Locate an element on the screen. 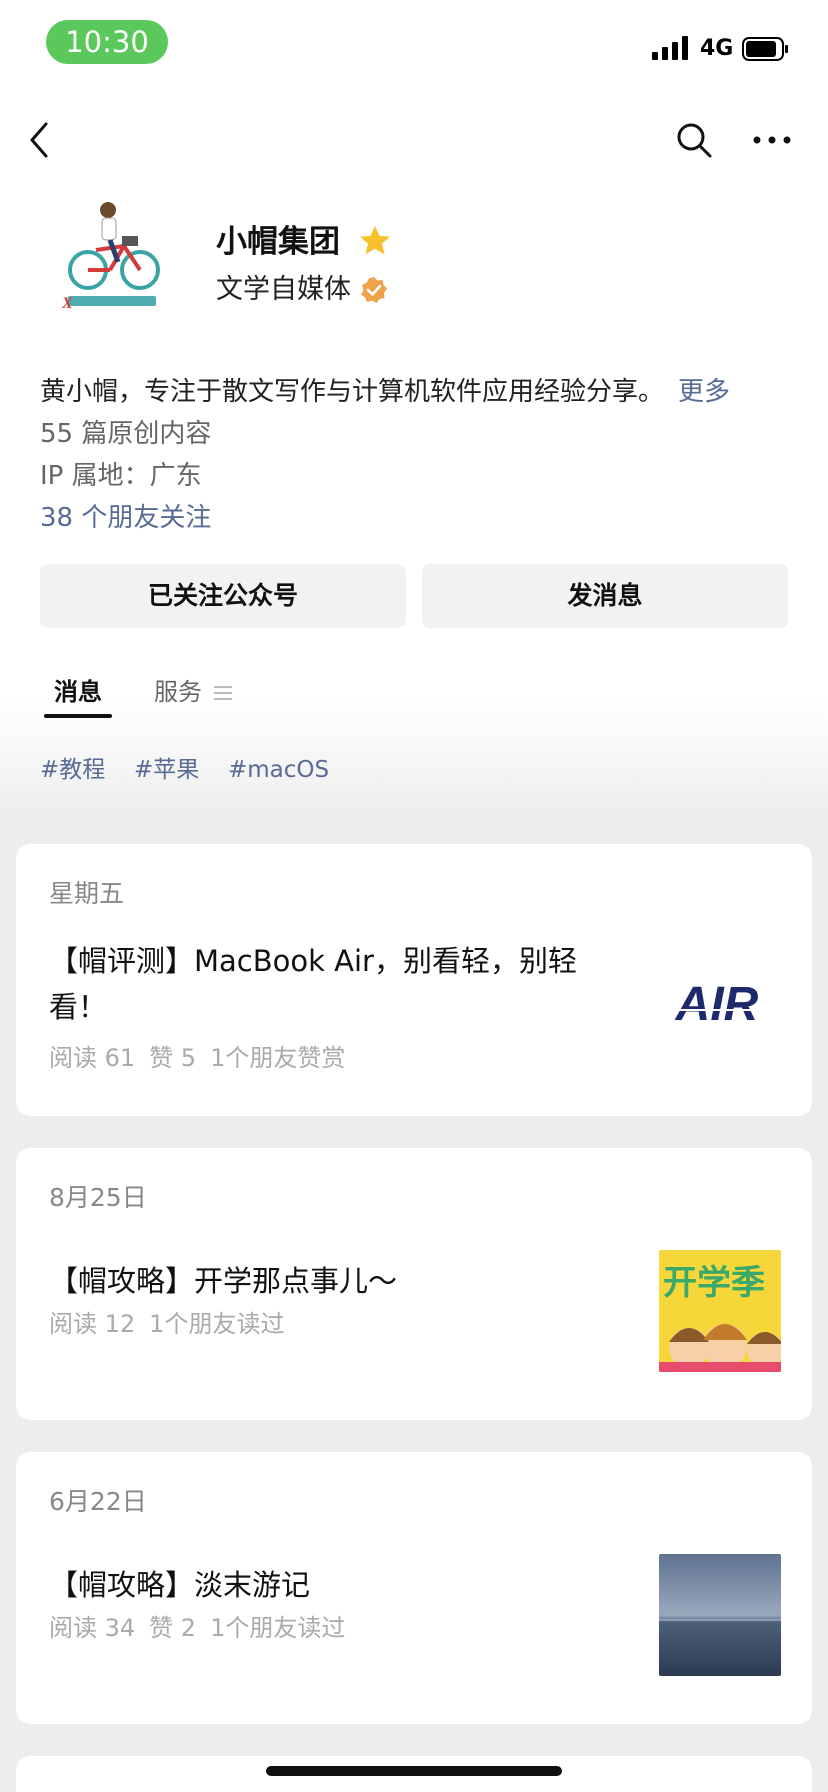 The height and width of the screenshot is (1792, 828). article-thumbnail is located at coordinates (720, 1615).